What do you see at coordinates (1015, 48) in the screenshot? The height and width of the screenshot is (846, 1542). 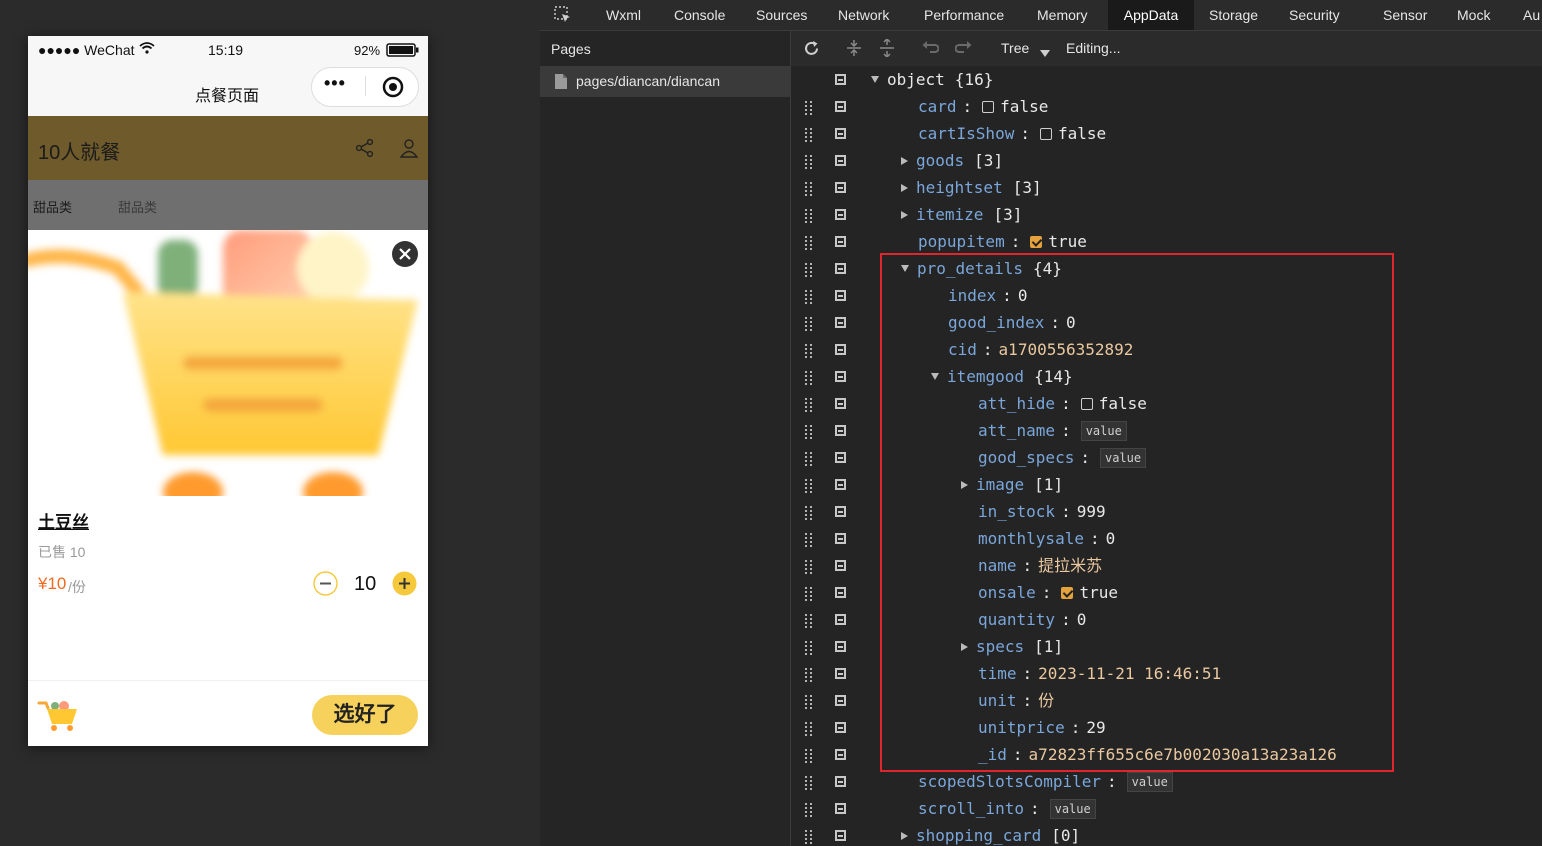 I see `view-mode-select: Tree` at bounding box center [1015, 48].